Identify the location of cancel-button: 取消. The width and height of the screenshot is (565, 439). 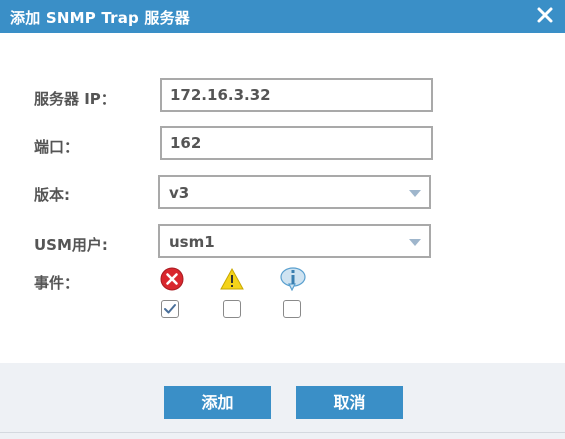
(349, 402).